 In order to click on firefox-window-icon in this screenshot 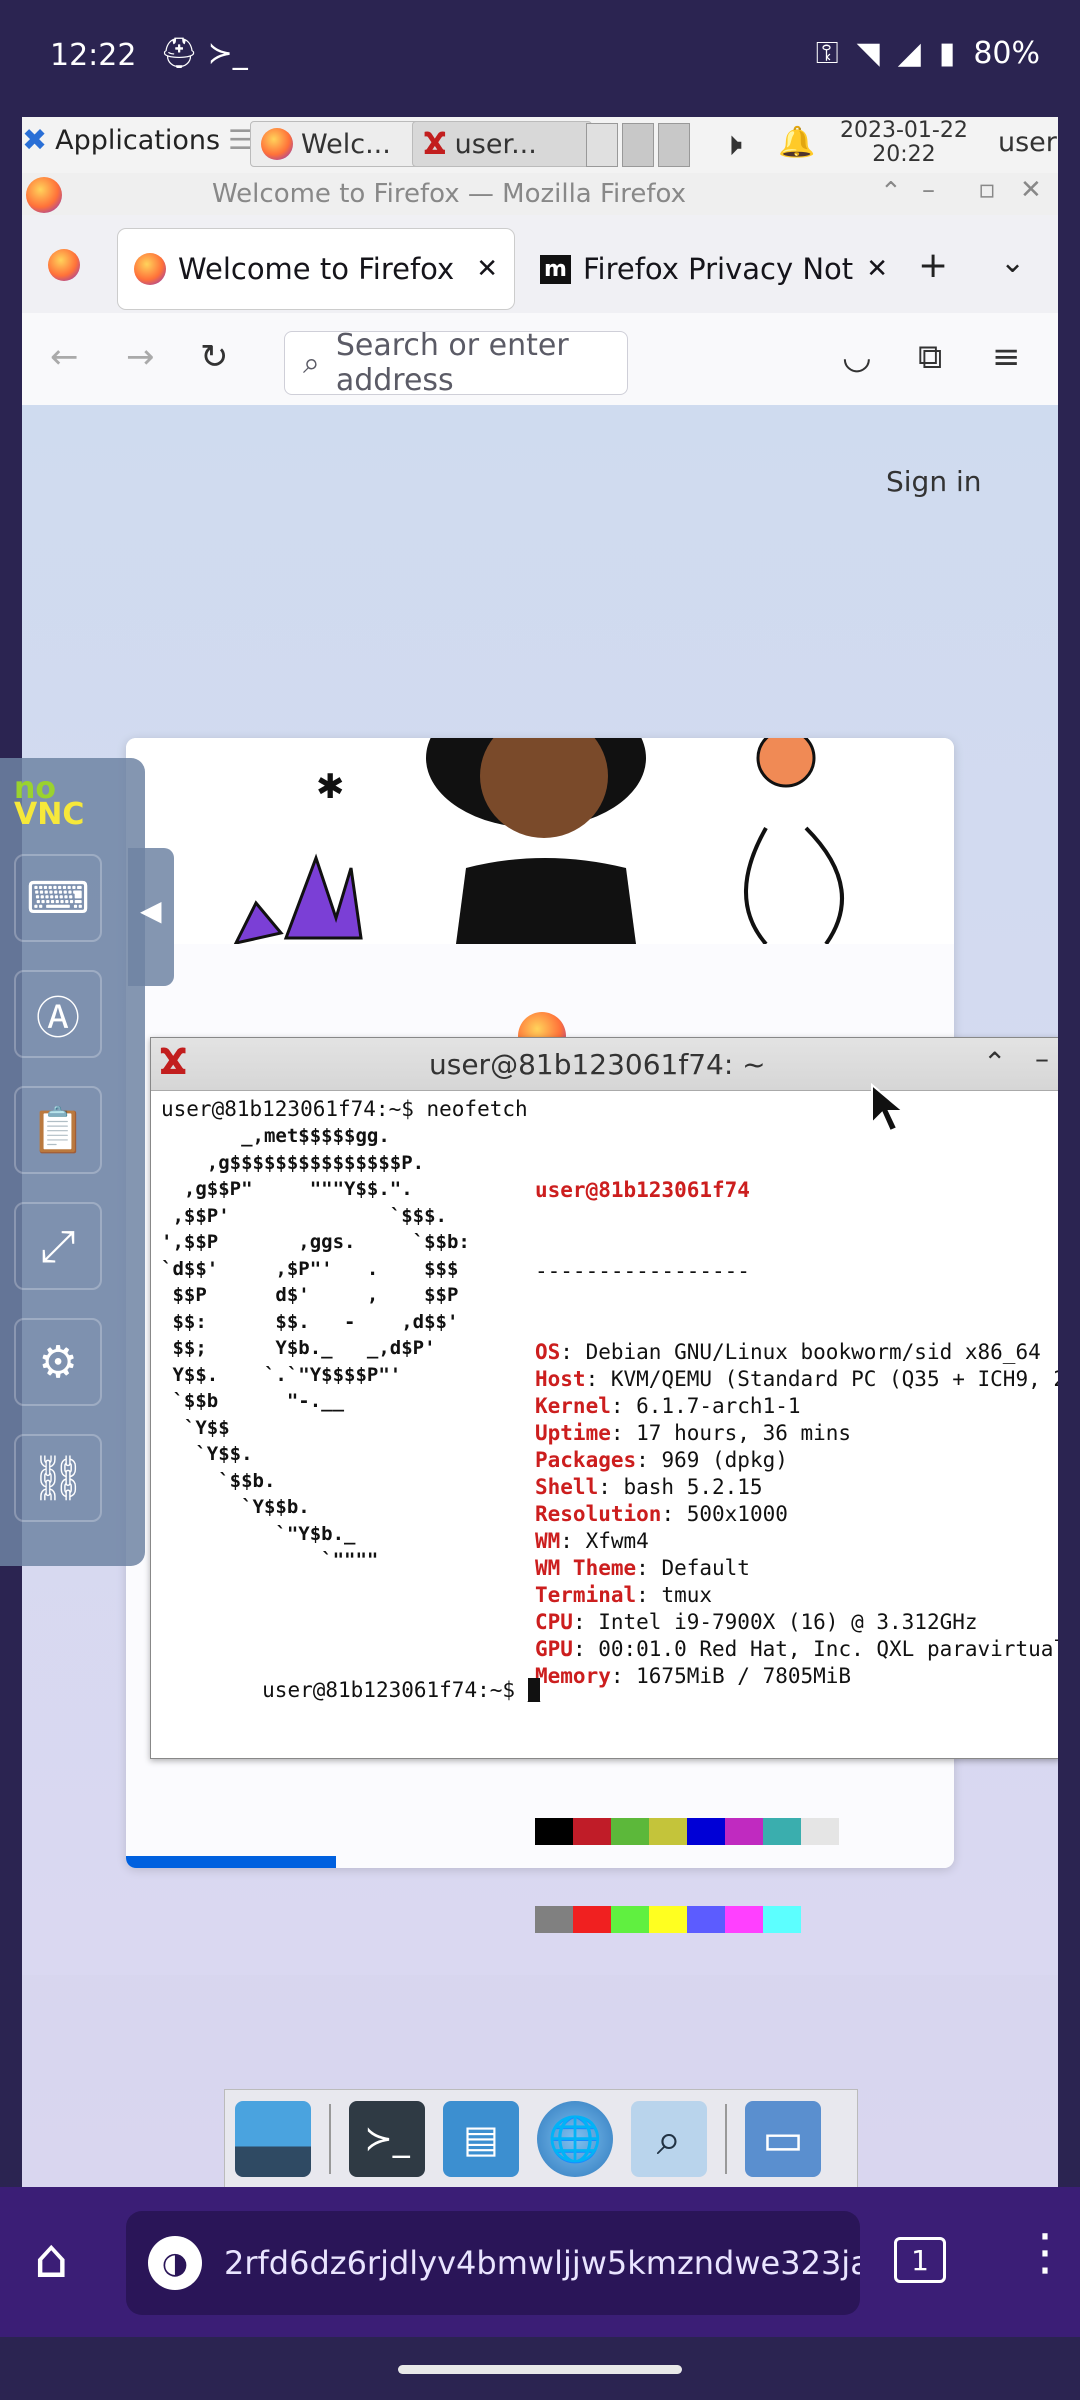, I will do `click(44, 195)`.